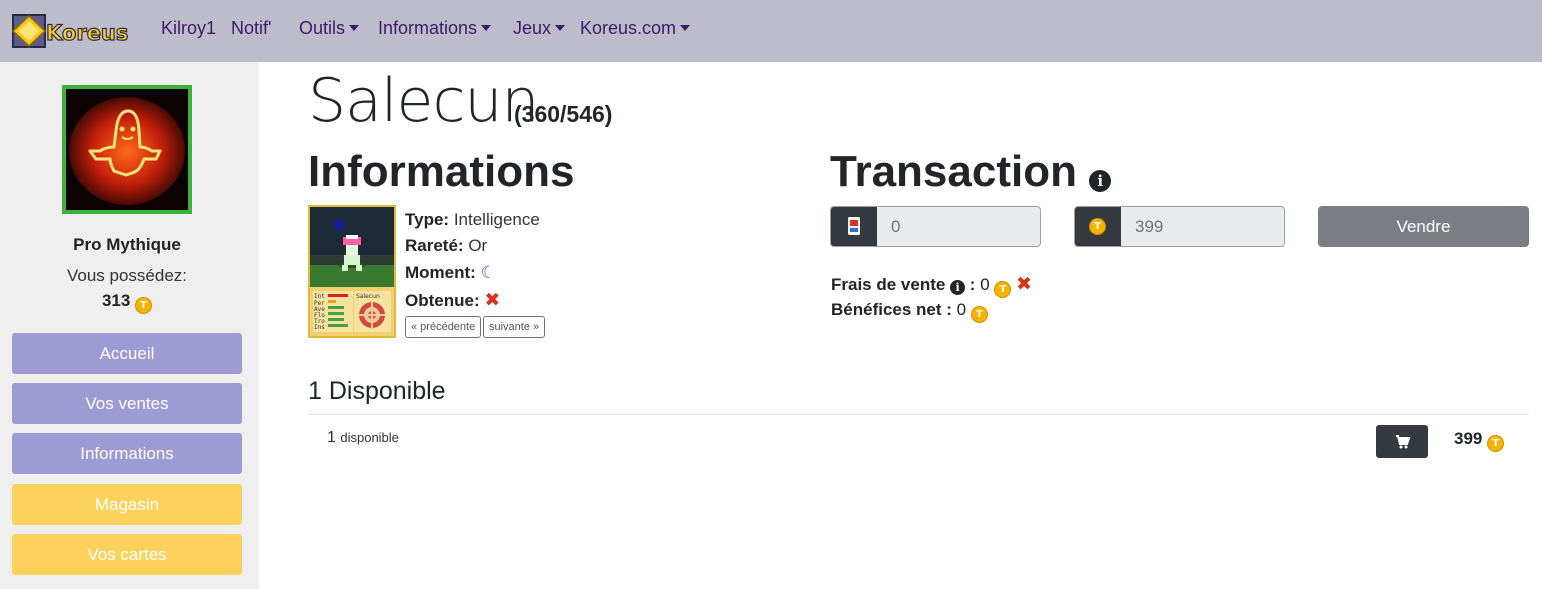 The height and width of the screenshot is (589, 1542). I want to click on nav-user-kilroy1: Kilroy1, so click(188, 28).